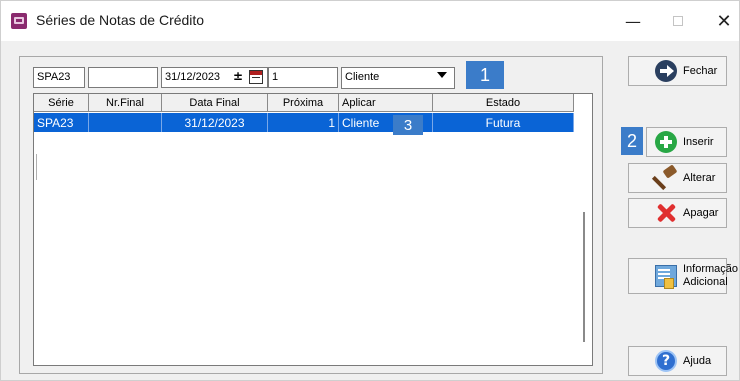  Describe the element at coordinates (666, 213) in the screenshot. I see `red-x-icon` at that location.